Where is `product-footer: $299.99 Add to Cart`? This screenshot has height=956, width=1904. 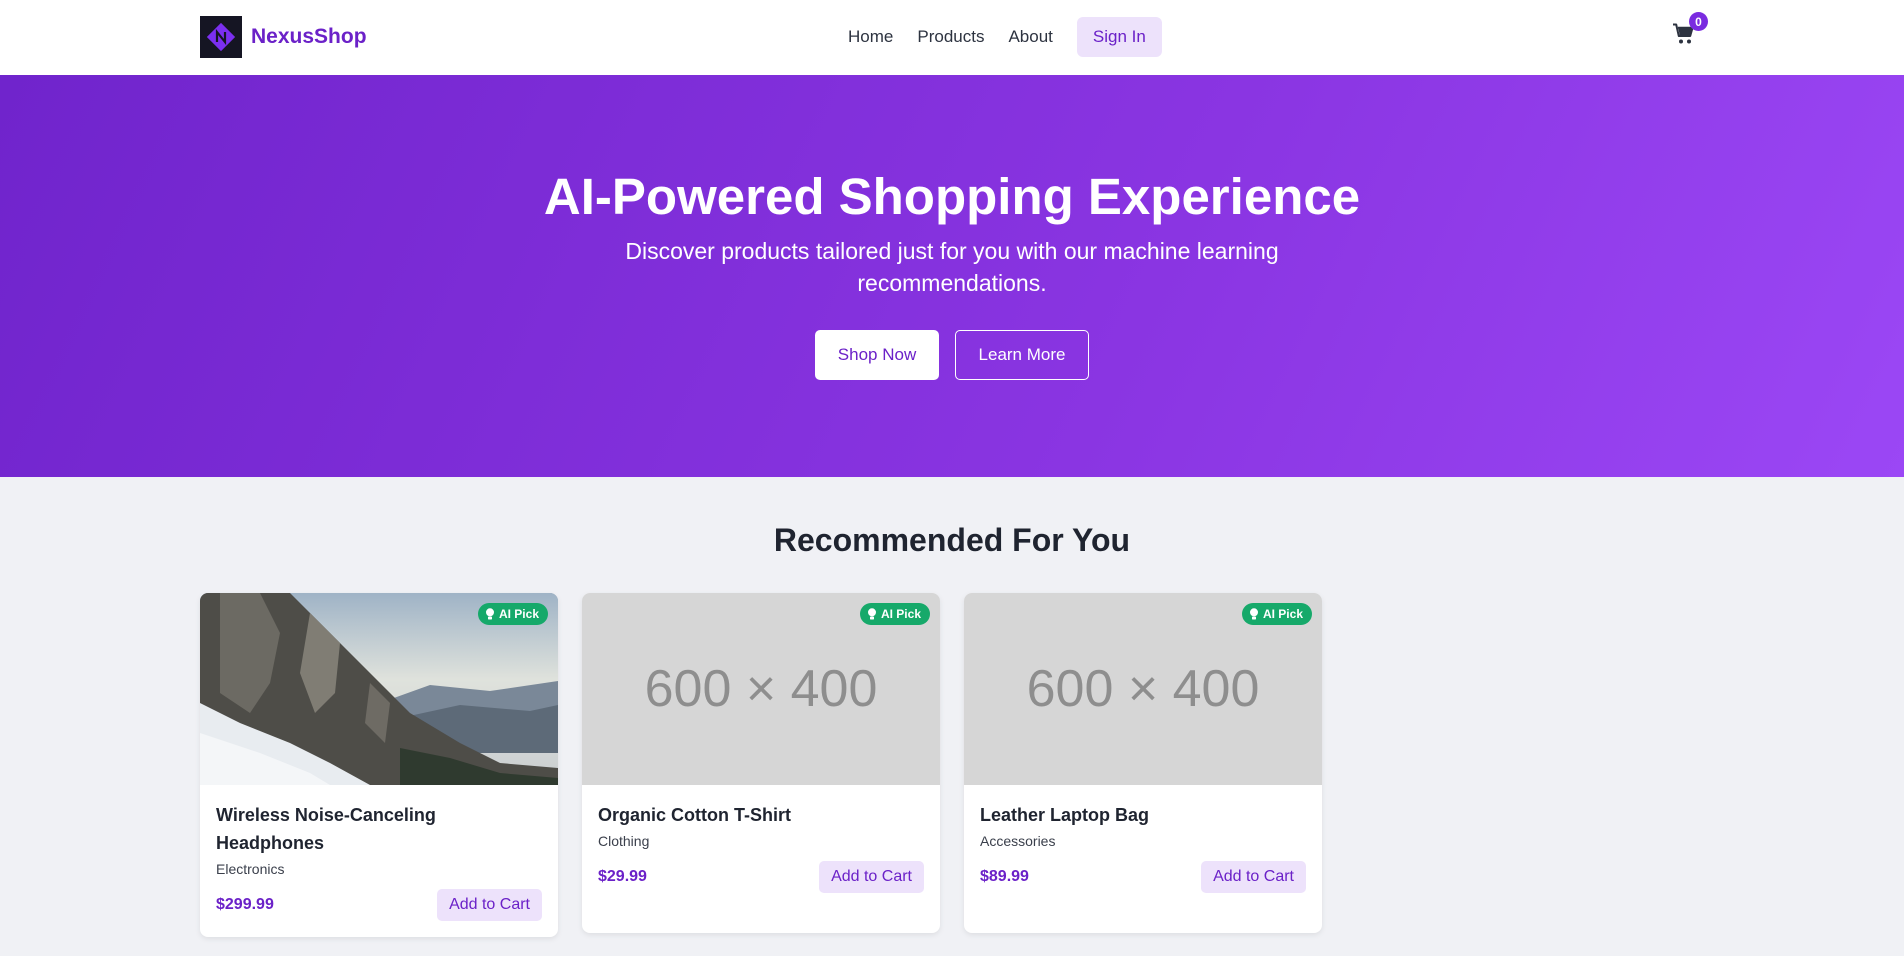 product-footer: $299.99 Add to Cart is located at coordinates (379, 913).